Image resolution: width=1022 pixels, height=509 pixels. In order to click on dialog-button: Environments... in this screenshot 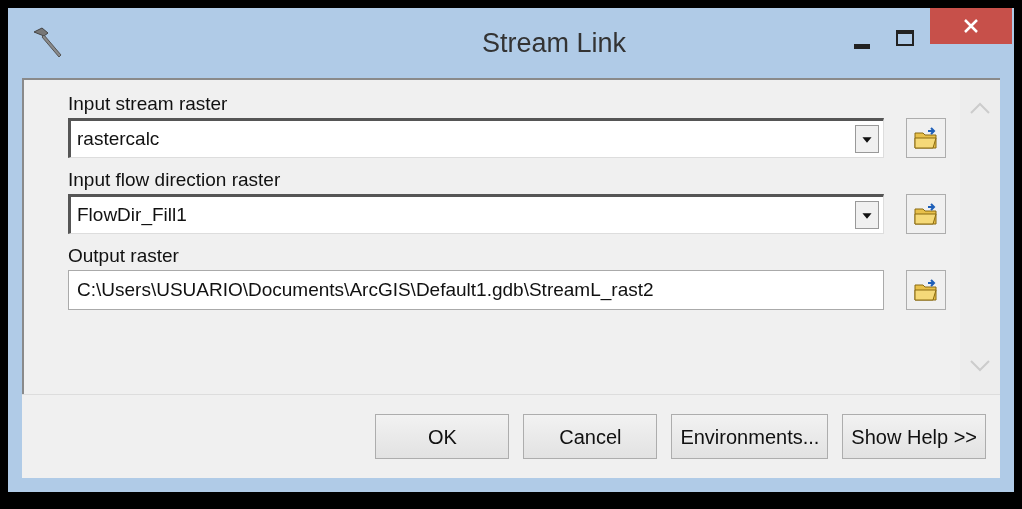, I will do `click(750, 436)`.